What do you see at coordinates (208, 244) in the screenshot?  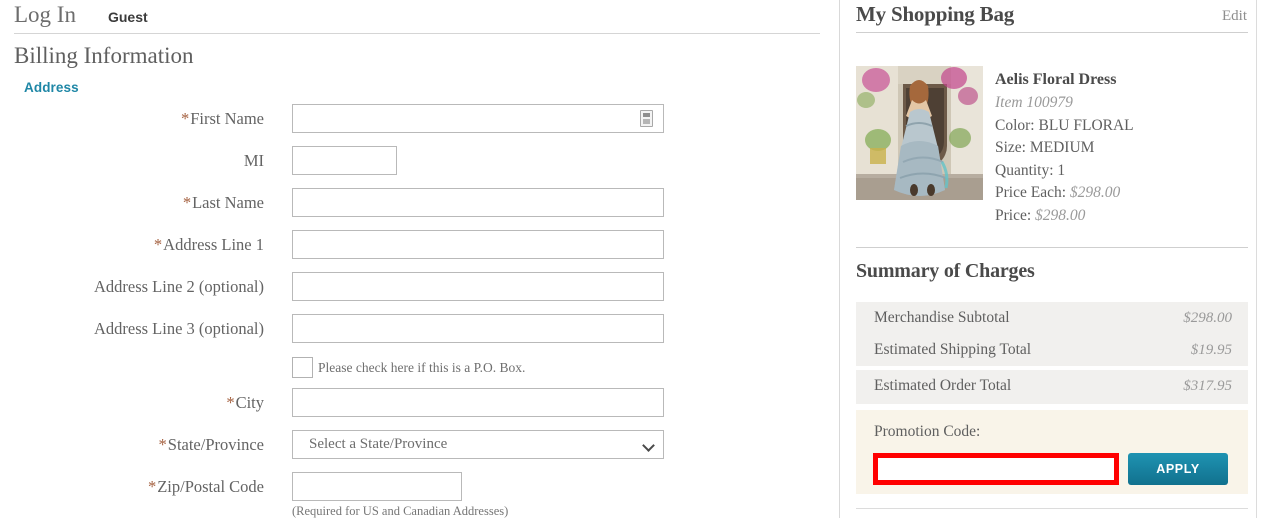 I see `label-address-line-1: *Address Line 1` at bounding box center [208, 244].